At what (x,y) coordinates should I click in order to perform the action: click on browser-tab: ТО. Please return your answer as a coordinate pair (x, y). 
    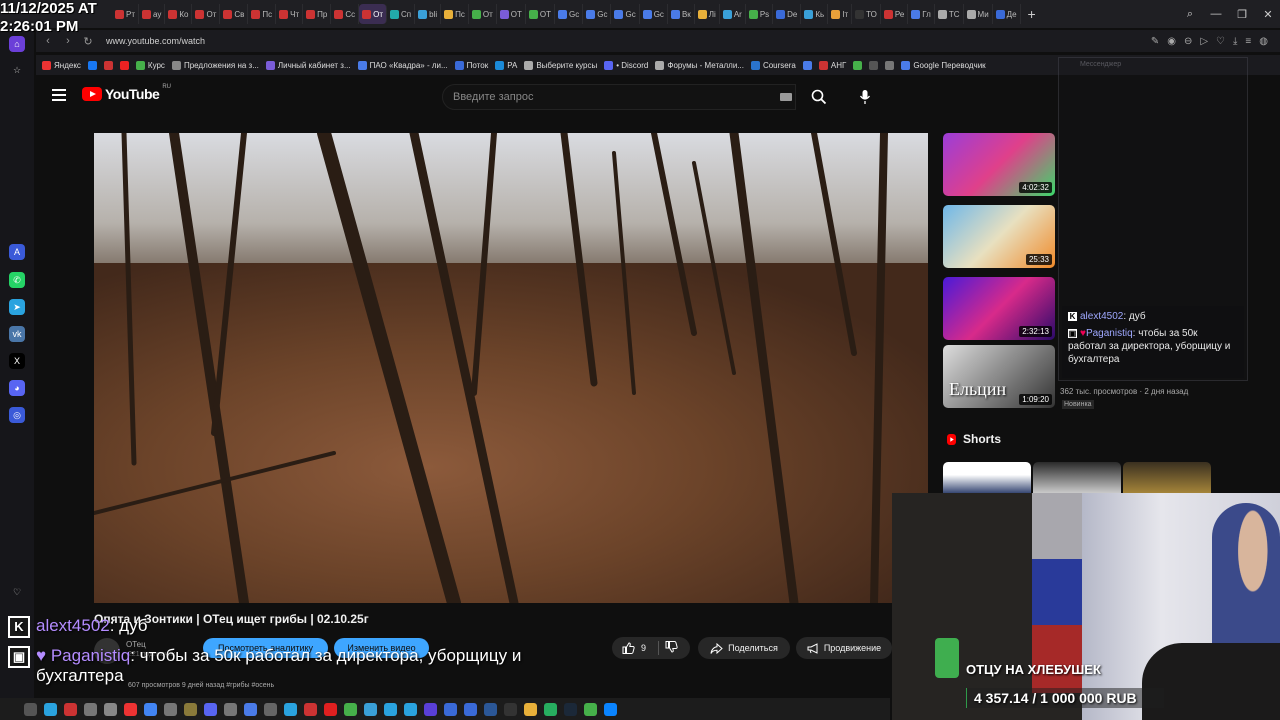
    Looking at the image, I should click on (866, 14).